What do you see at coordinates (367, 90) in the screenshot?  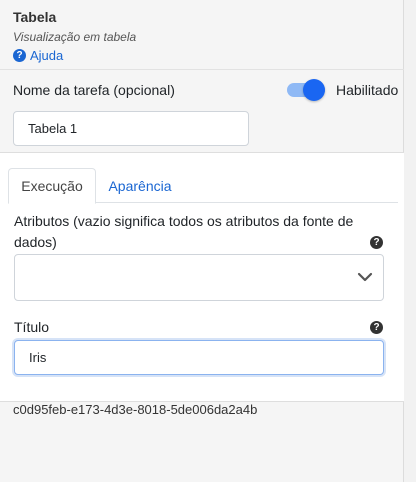 I see `enabled-toggle-label: Habilitado` at bounding box center [367, 90].